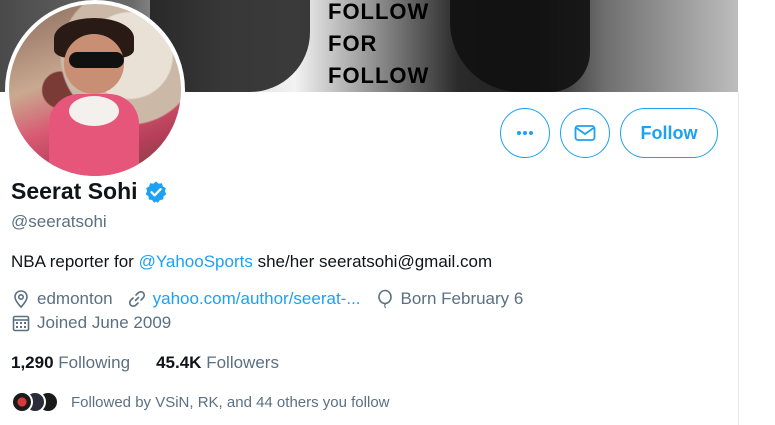  I want to click on following-link: 1,290 Following, so click(70, 363).